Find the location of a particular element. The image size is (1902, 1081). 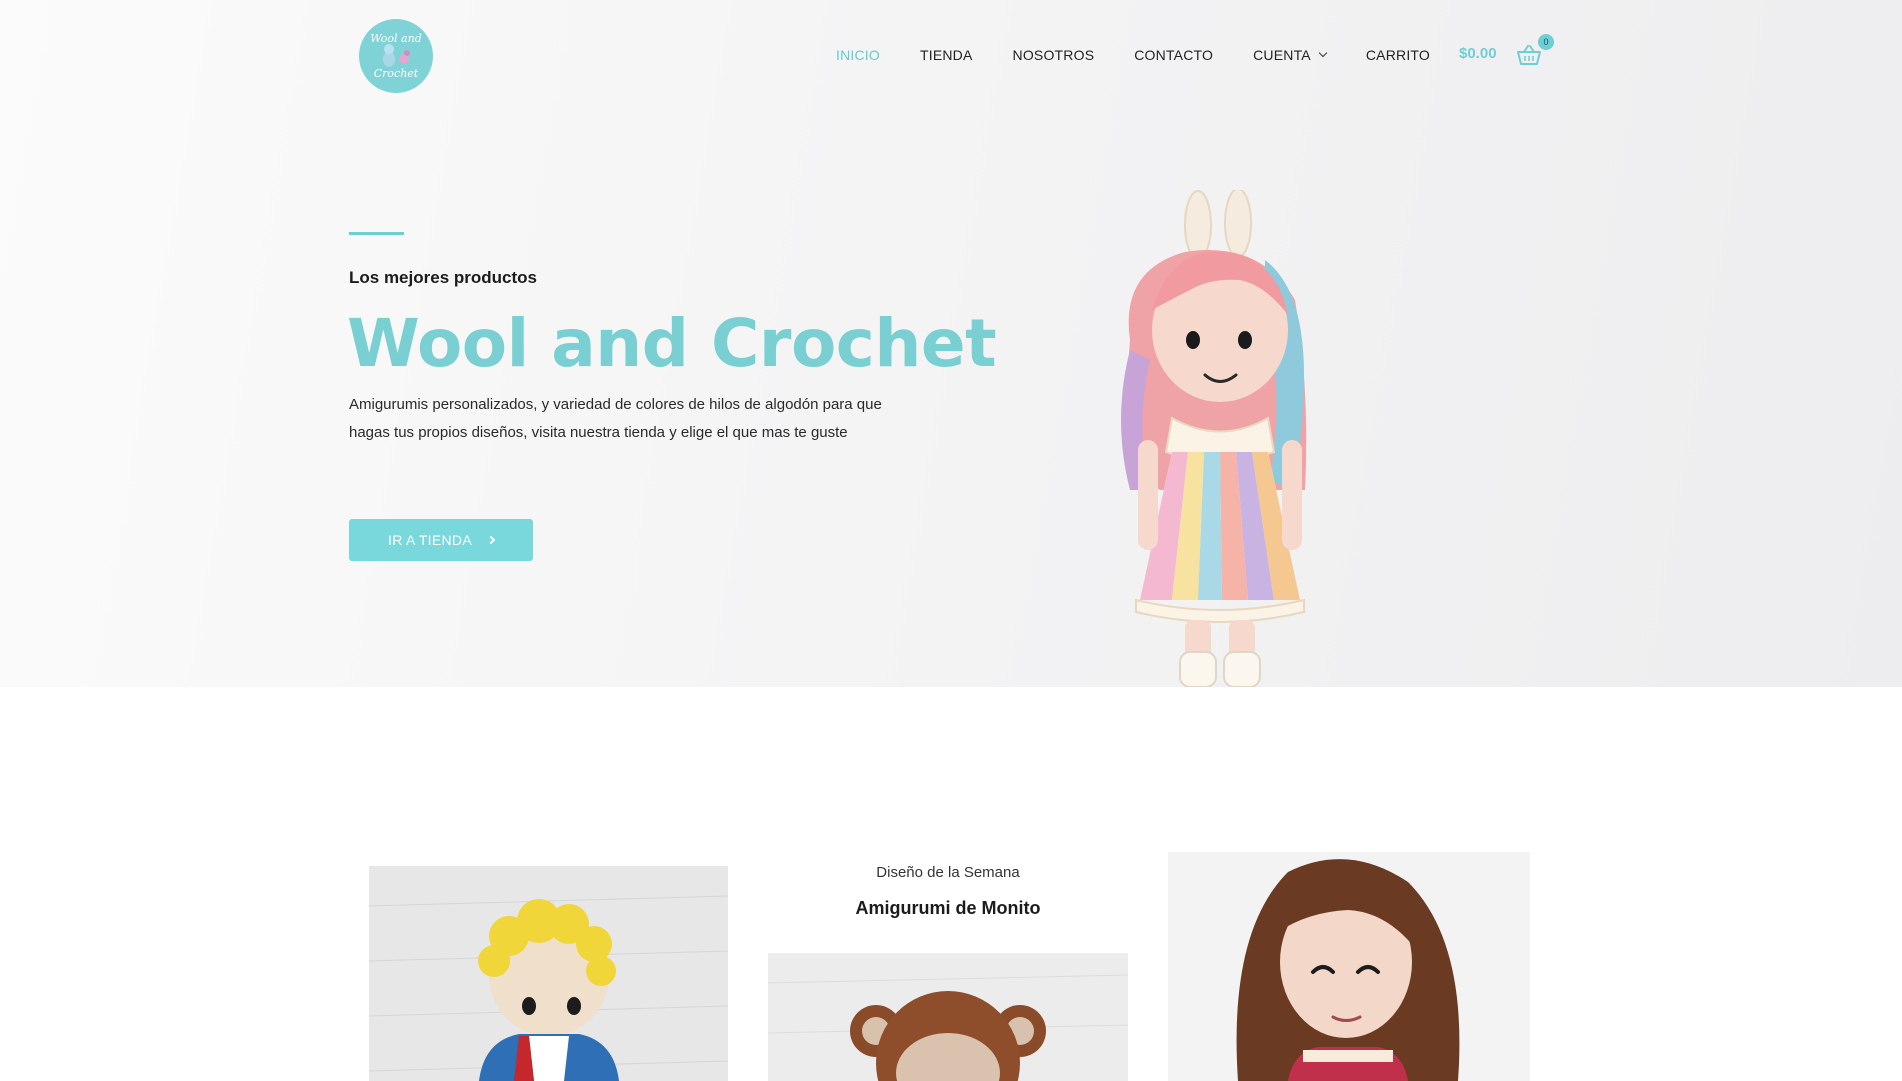

nav-item-contacto: CONTACTO is located at coordinates (1173, 55).